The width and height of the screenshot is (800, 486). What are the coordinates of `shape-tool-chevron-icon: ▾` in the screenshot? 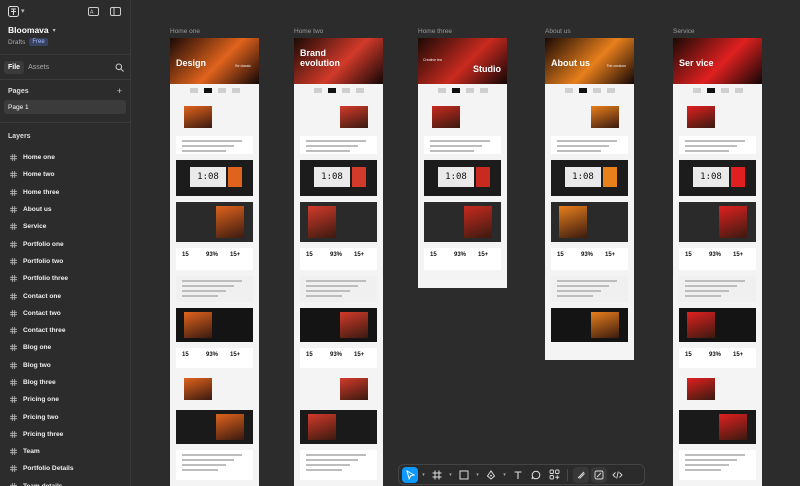 It's located at (477, 475).